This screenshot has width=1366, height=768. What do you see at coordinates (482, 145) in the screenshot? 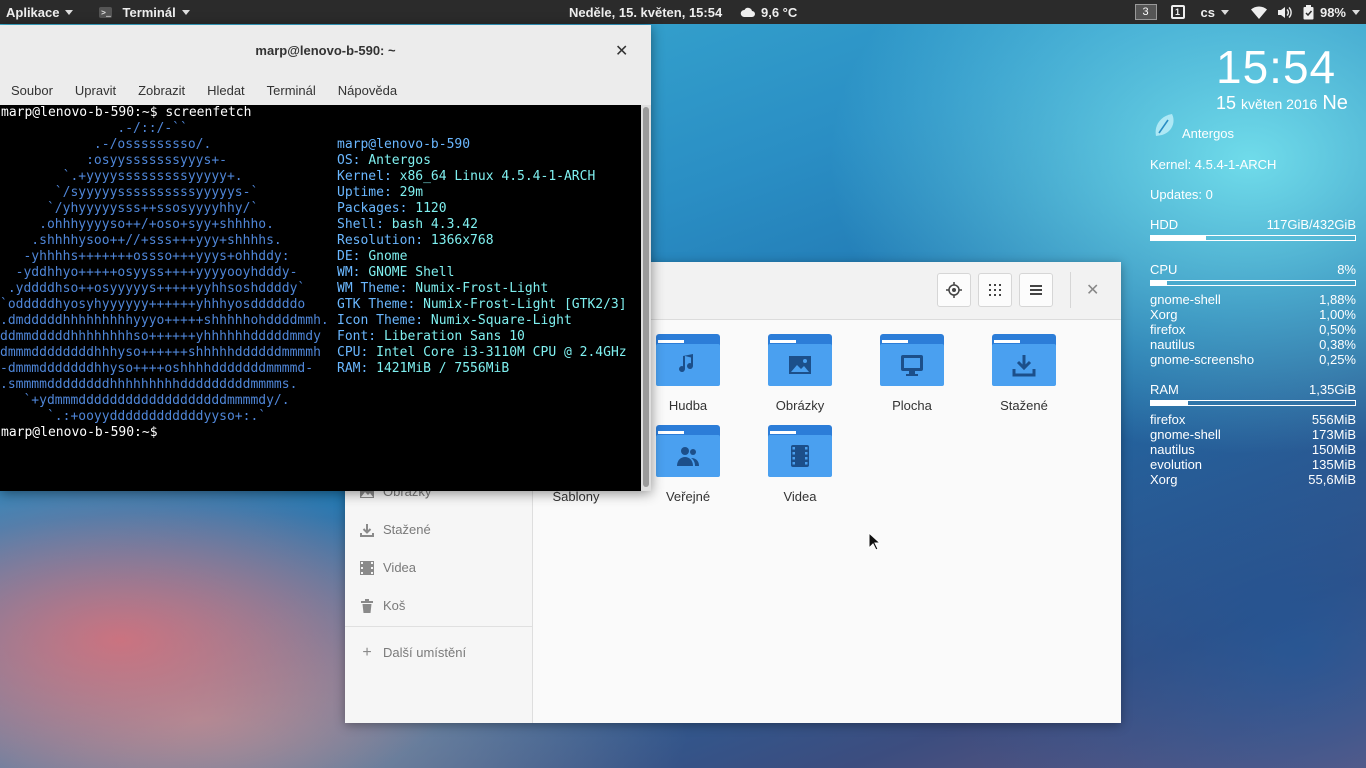
I see `info-line: marp@lenovo-b-590` at bounding box center [482, 145].